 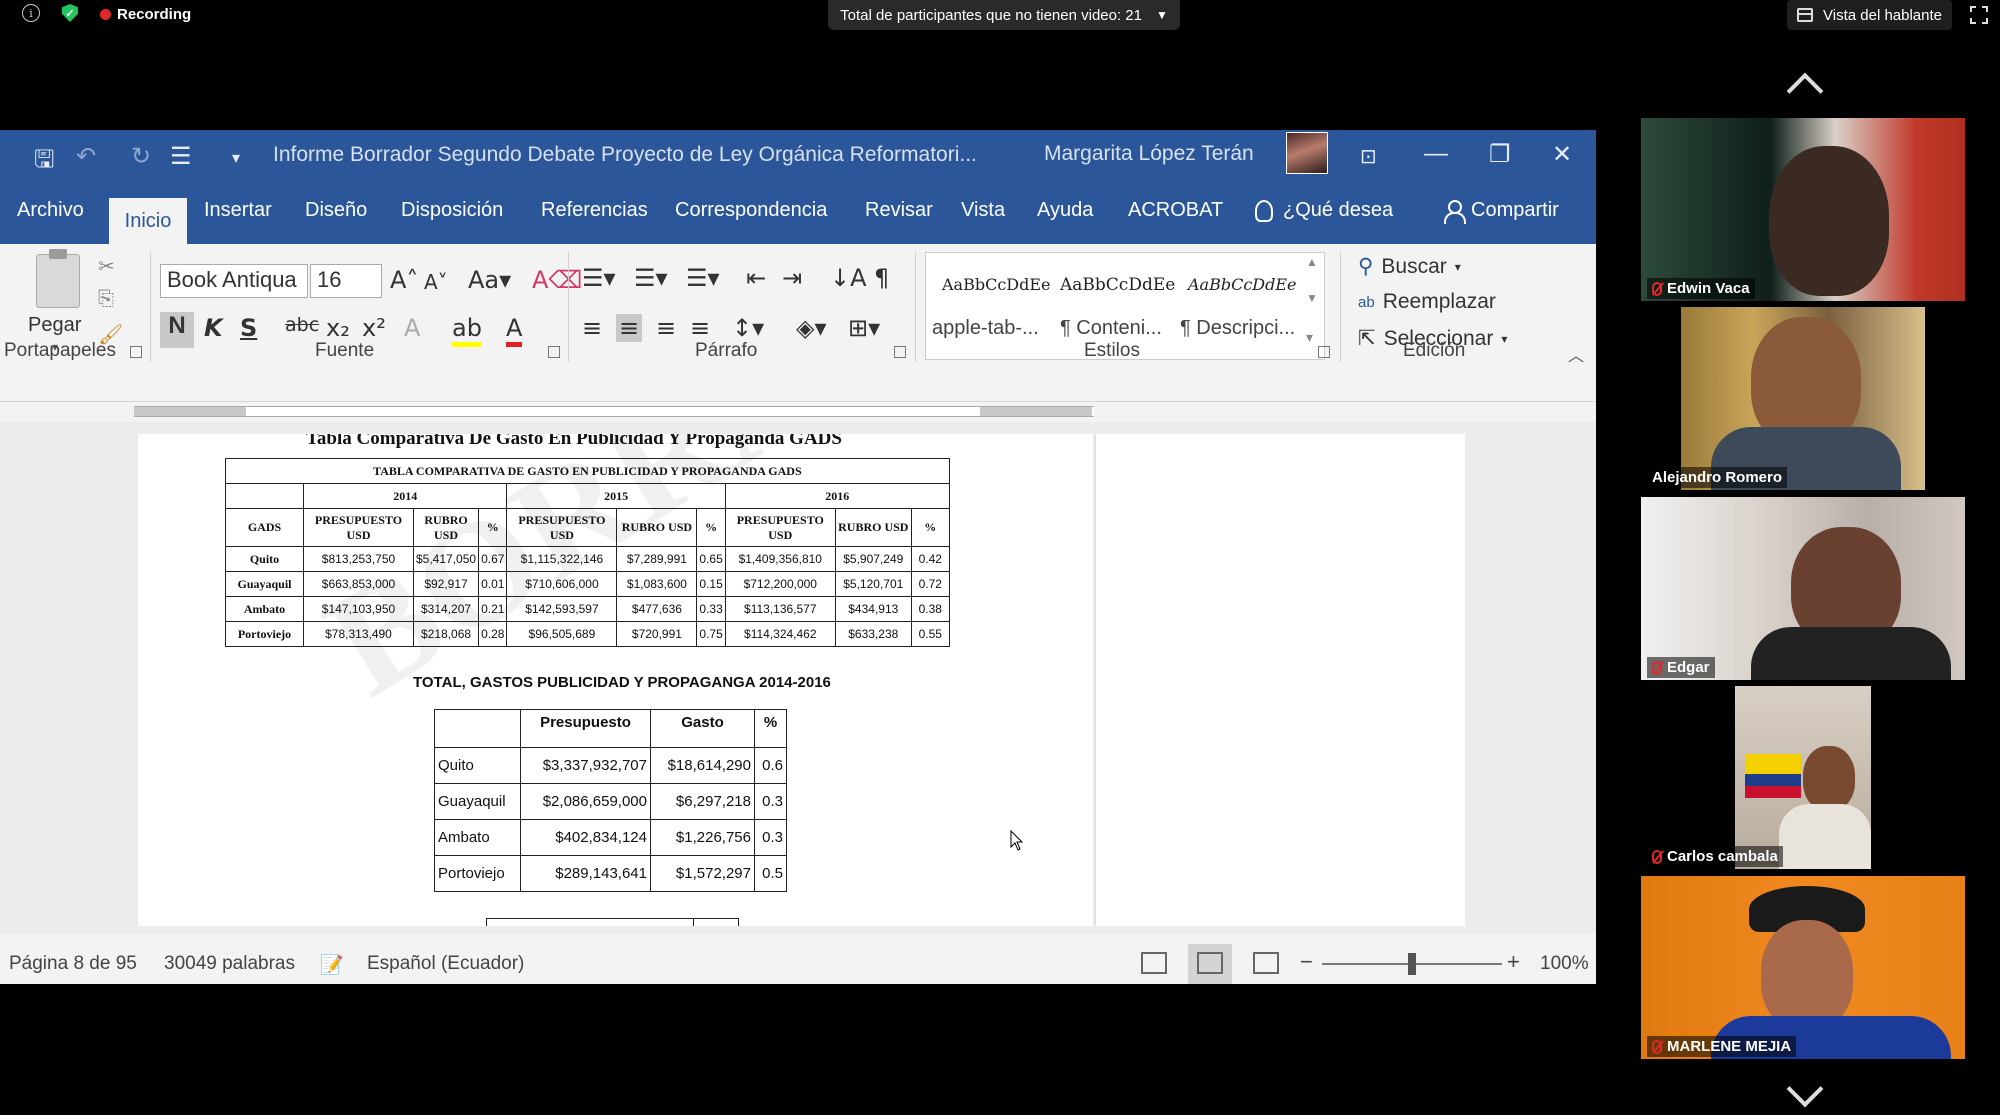 What do you see at coordinates (751, 210) in the screenshot?
I see `tab-correspondencia: Correspondencia` at bounding box center [751, 210].